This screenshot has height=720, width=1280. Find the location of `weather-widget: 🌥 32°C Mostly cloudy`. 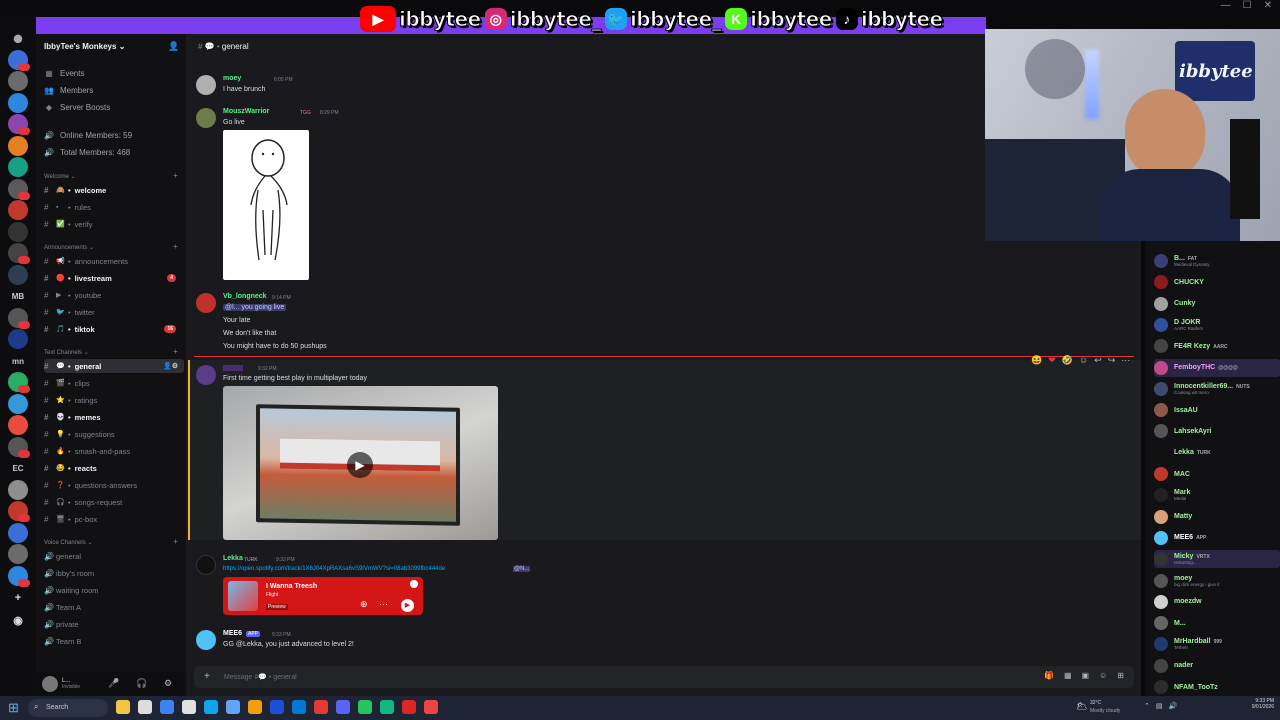

weather-widget: 🌥 32°C Mostly cloudy is located at coordinates (1106, 708).